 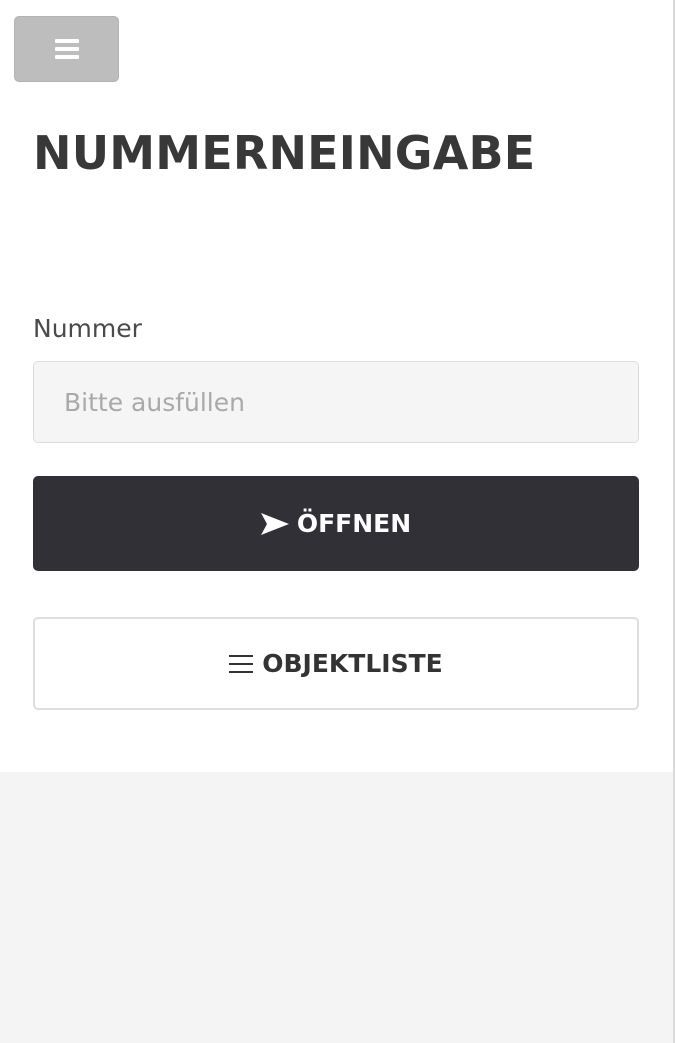 I want to click on number-input, so click(x=336, y=402).